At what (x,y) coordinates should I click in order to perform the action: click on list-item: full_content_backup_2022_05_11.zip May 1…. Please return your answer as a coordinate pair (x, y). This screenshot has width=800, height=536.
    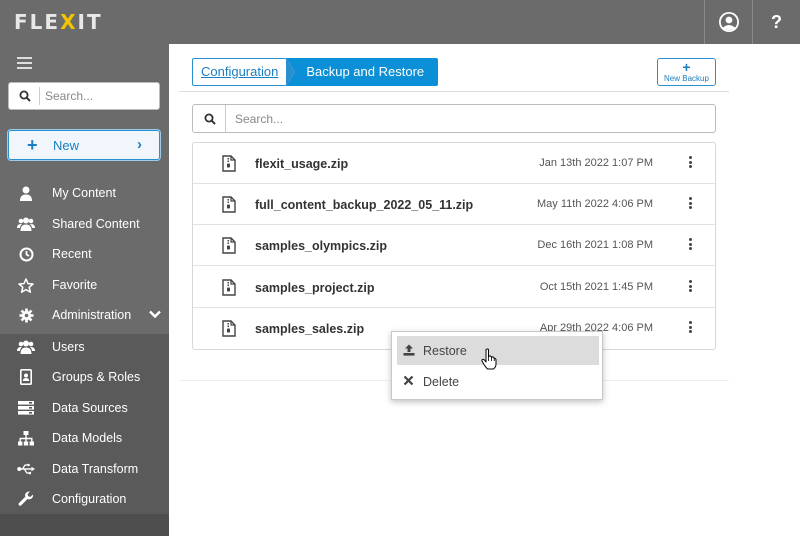
    Looking at the image, I should click on (454, 204).